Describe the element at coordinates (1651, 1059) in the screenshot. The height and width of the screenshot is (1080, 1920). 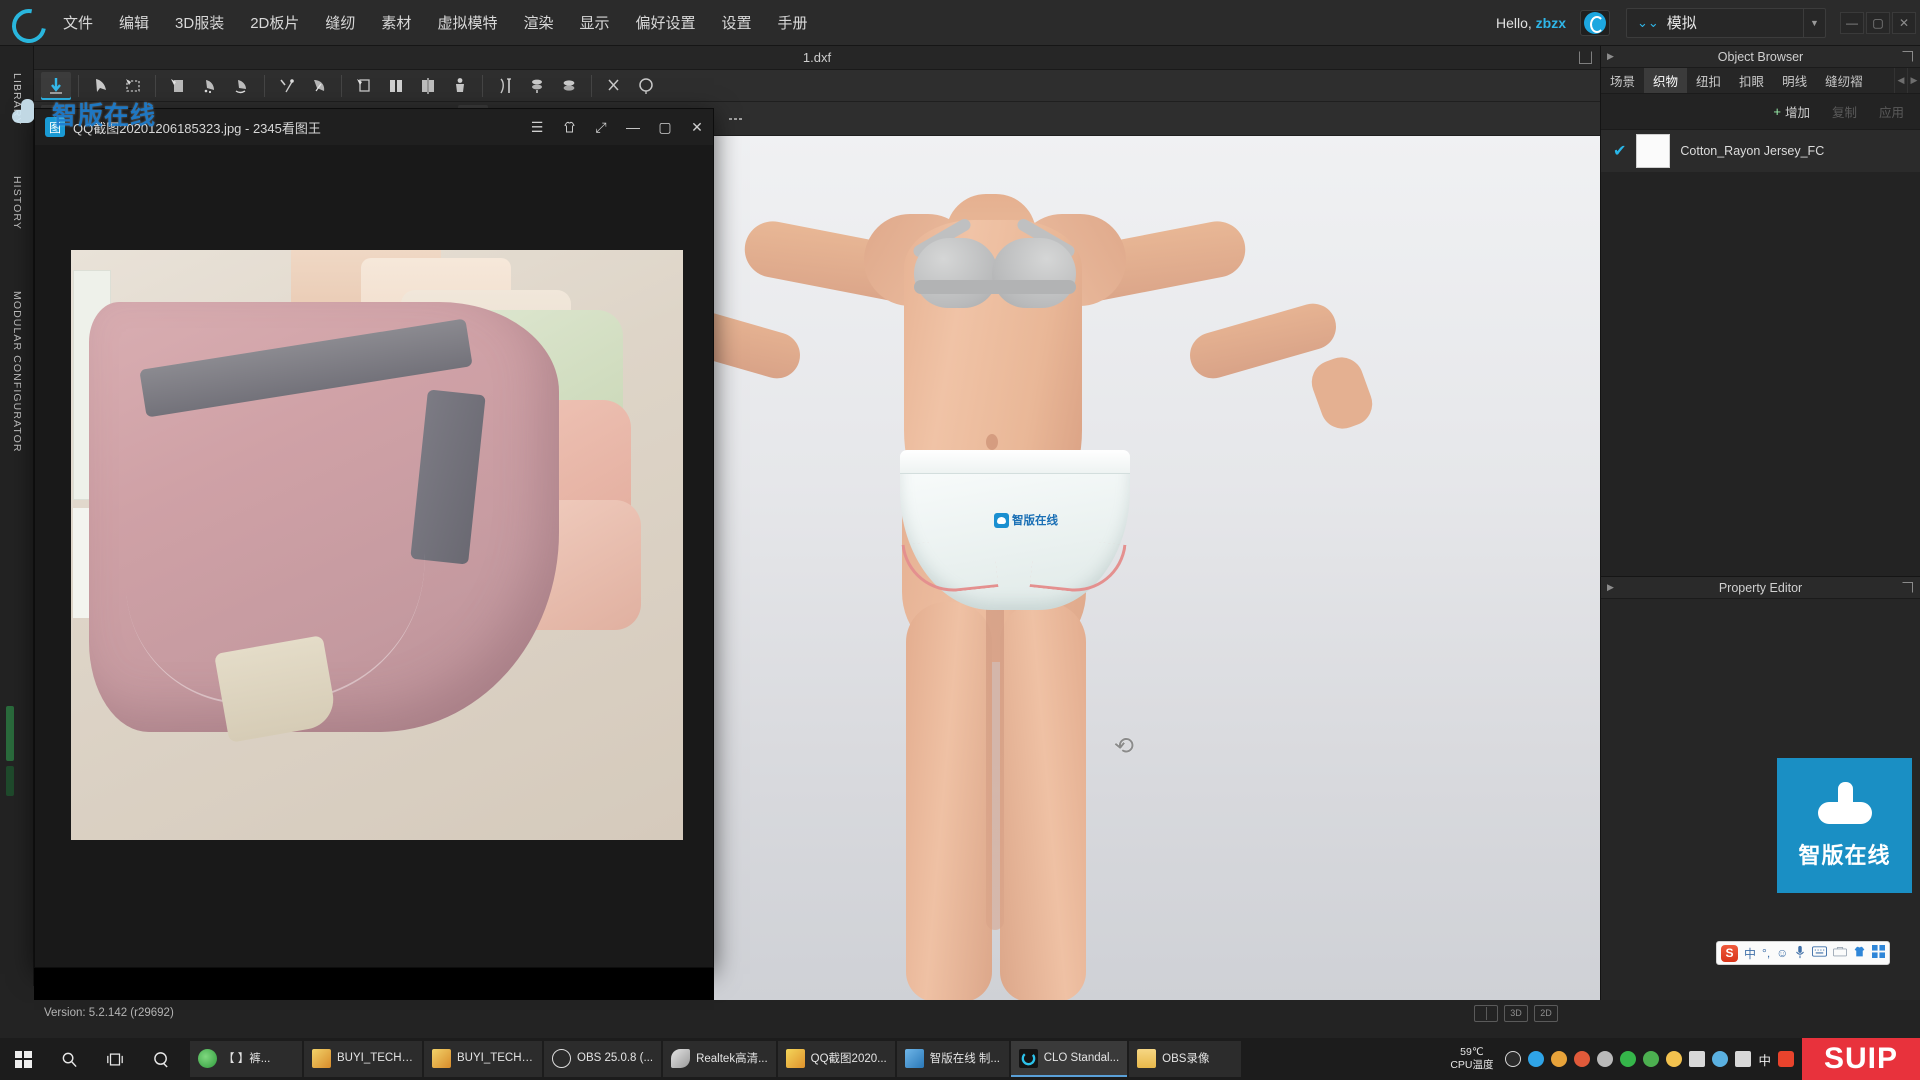
I see `browser-tray-icon` at that location.